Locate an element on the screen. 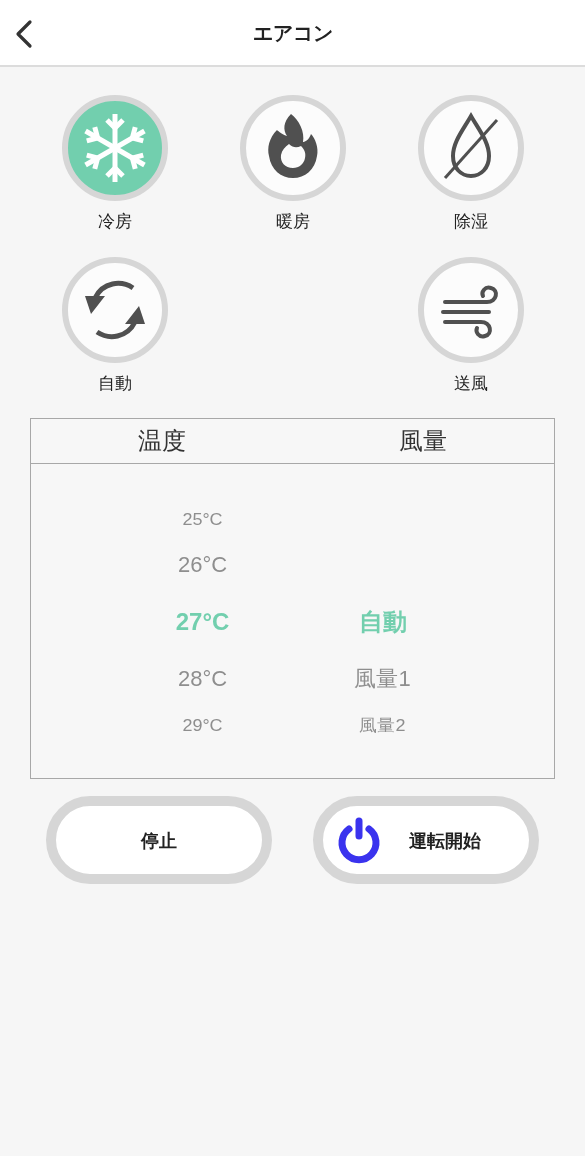 The image size is (585, 1156). mode-label: 送風 is located at coordinates (471, 383).